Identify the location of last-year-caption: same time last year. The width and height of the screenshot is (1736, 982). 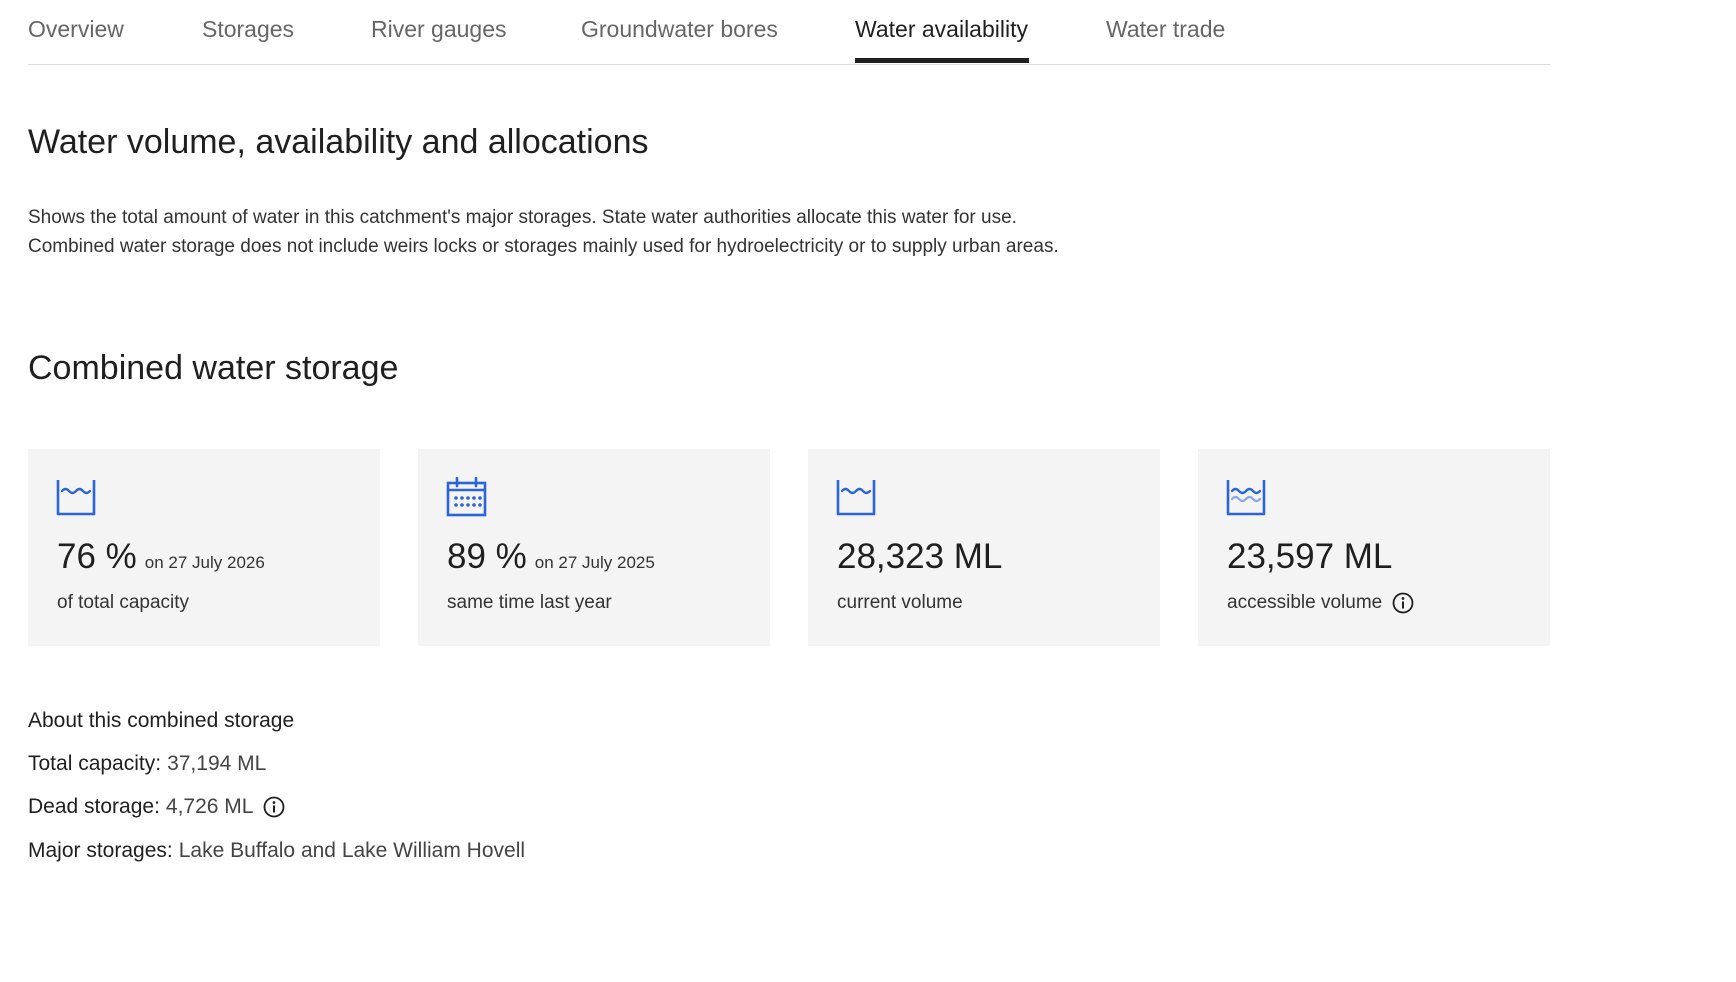
(529, 602).